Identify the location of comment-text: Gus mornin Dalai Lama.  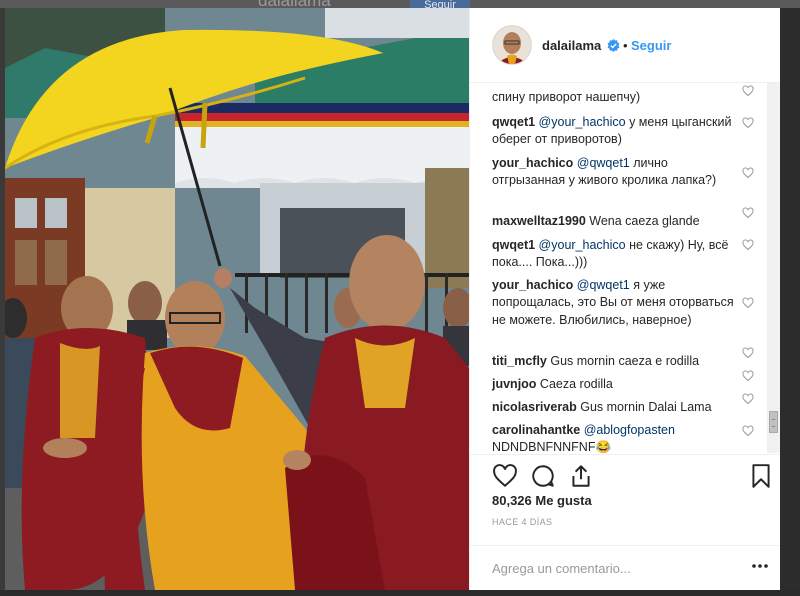
(644, 407).